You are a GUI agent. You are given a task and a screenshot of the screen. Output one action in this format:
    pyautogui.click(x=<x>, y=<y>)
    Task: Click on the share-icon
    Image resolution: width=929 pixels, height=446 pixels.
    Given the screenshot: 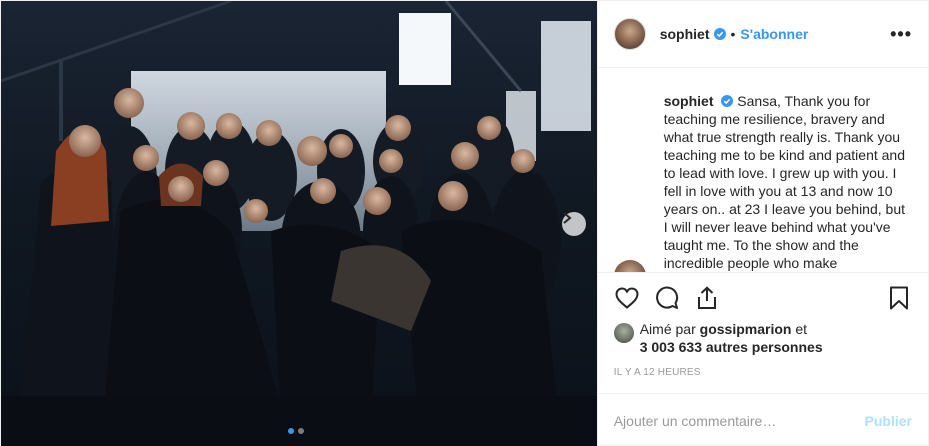 What is the action you would take?
    pyautogui.click(x=706, y=298)
    